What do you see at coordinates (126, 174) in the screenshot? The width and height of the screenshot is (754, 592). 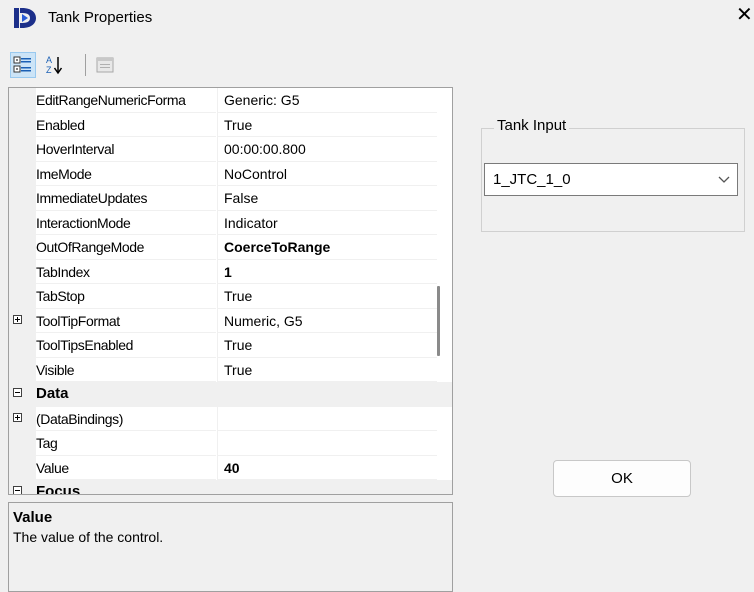 I see `property-name: ImeMode` at bounding box center [126, 174].